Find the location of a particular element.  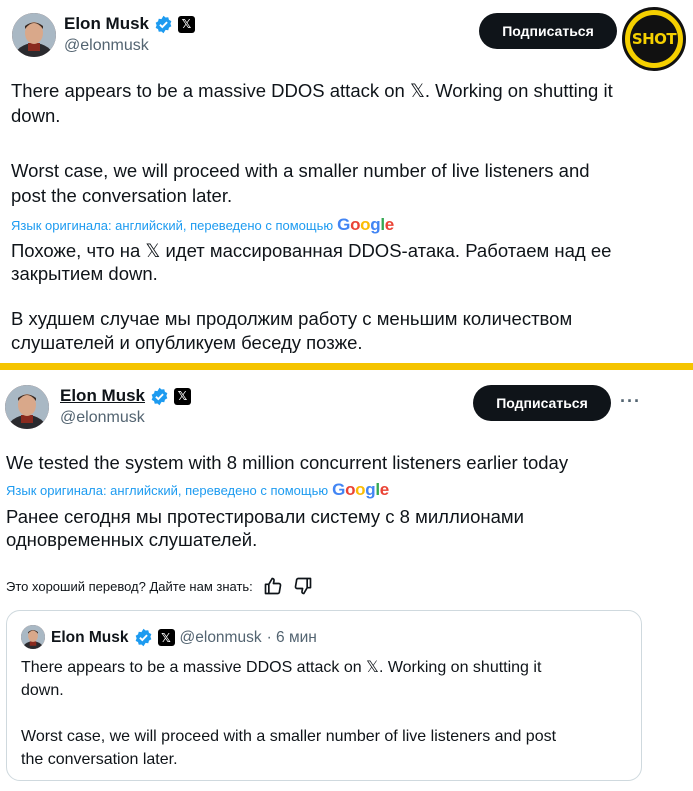

shot-logo-text: SHOT is located at coordinates (654, 39).